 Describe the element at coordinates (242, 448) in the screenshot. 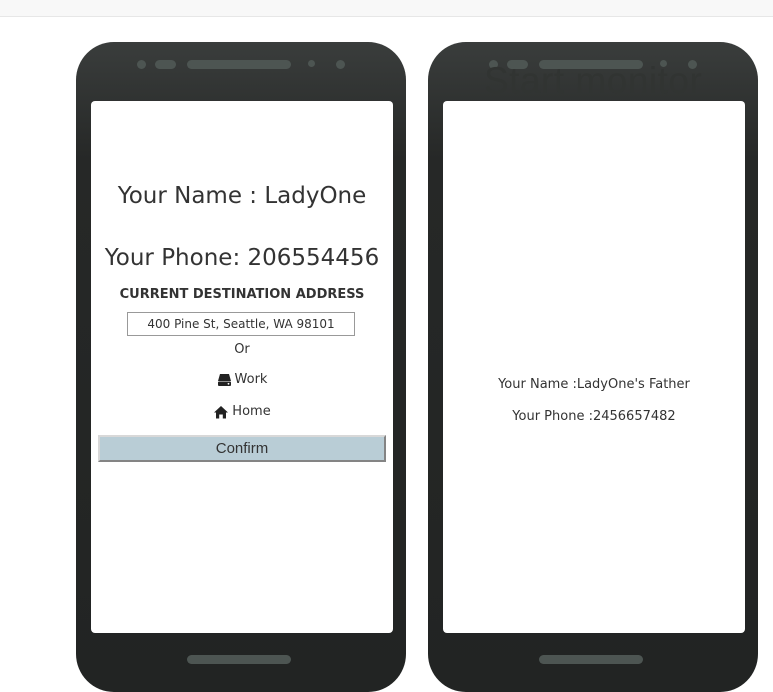

I see `confirm-button: Confirm` at that location.